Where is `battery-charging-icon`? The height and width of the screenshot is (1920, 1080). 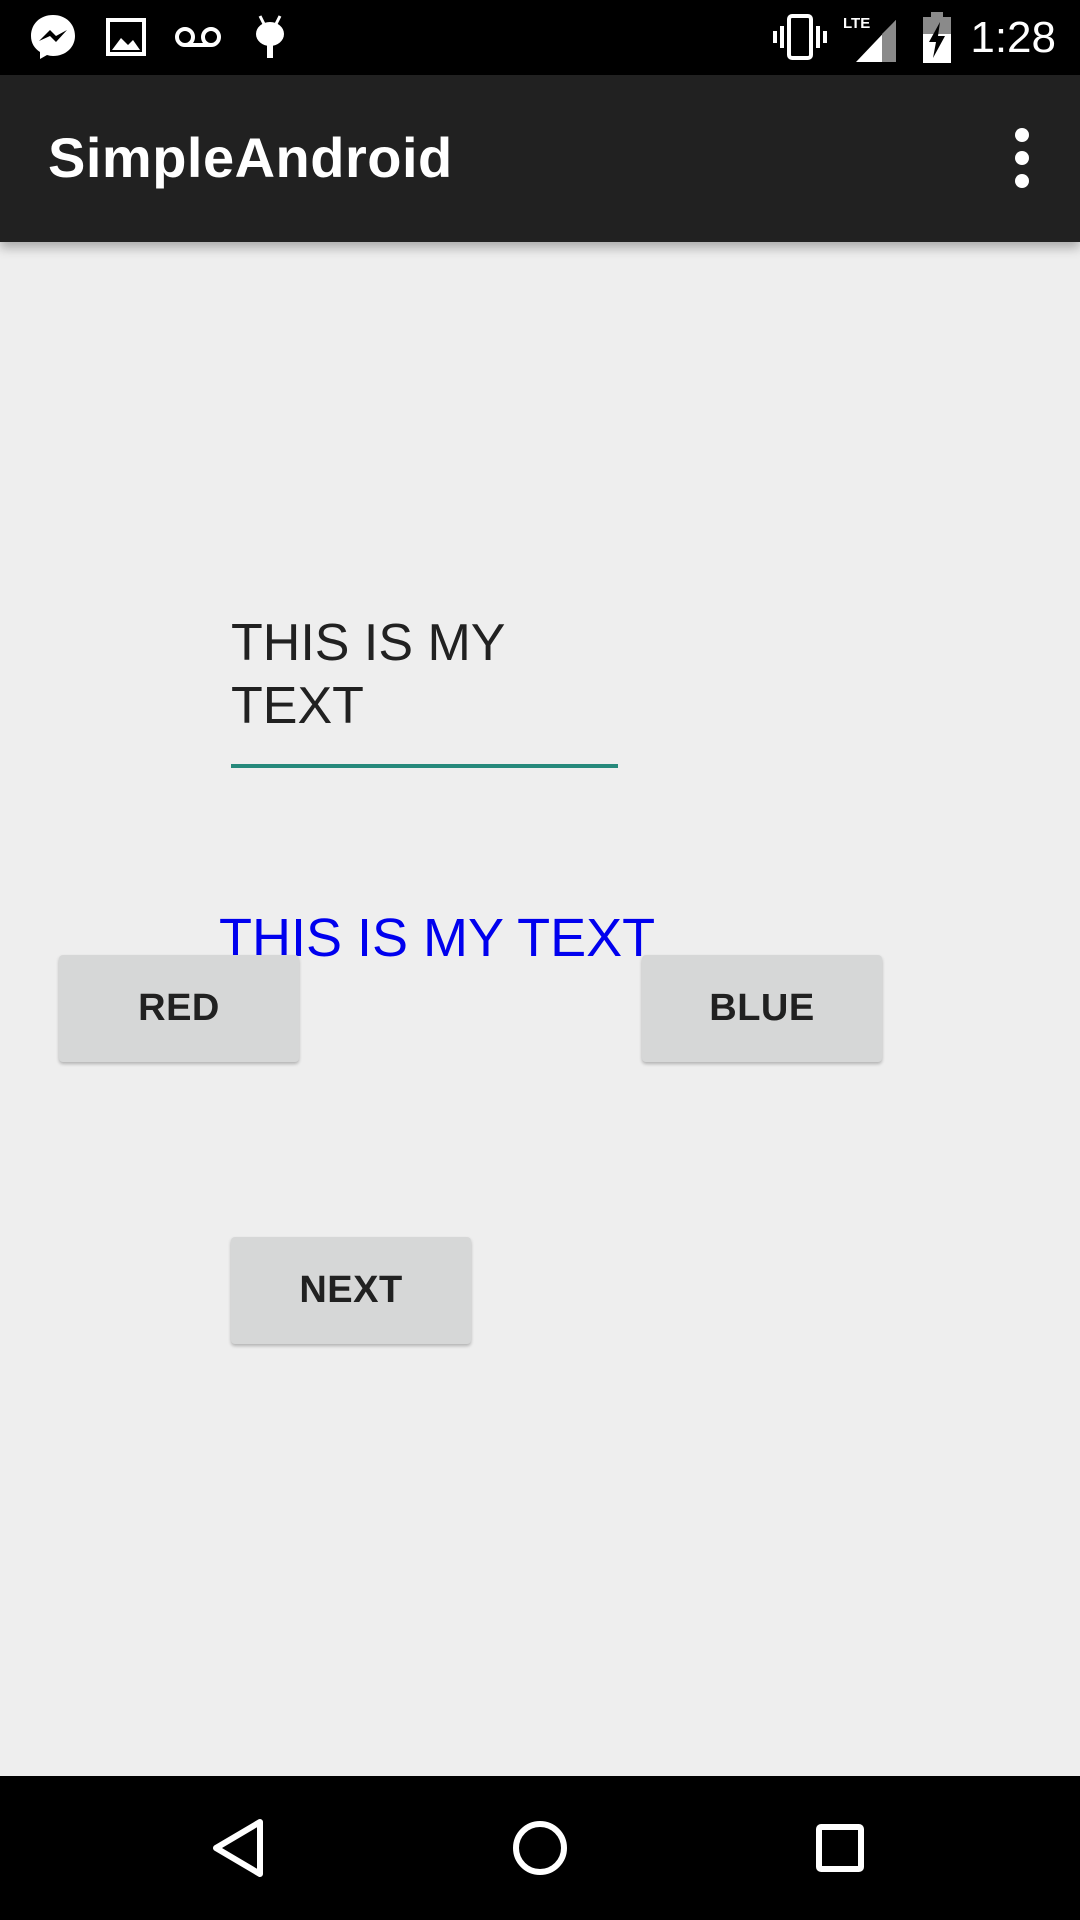
battery-charging-icon is located at coordinates (937, 37).